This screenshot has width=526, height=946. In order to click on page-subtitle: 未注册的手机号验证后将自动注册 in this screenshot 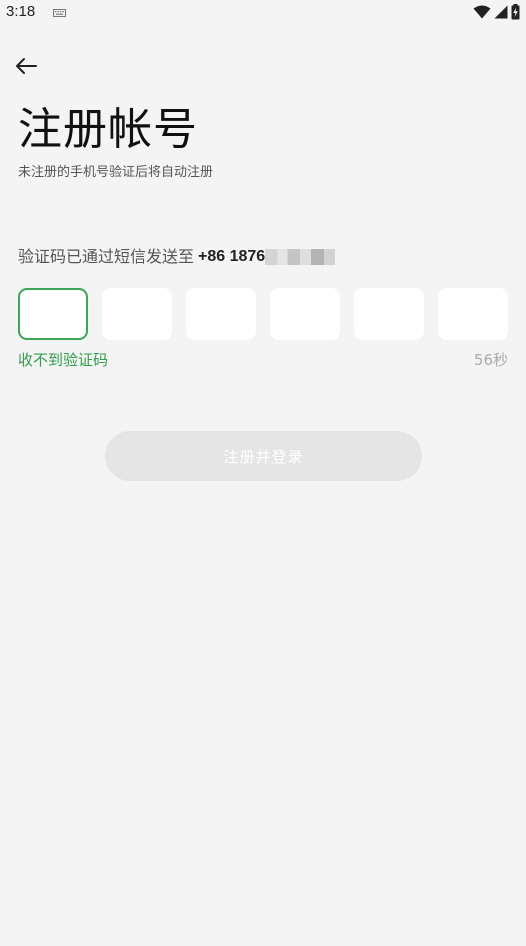, I will do `click(116, 172)`.